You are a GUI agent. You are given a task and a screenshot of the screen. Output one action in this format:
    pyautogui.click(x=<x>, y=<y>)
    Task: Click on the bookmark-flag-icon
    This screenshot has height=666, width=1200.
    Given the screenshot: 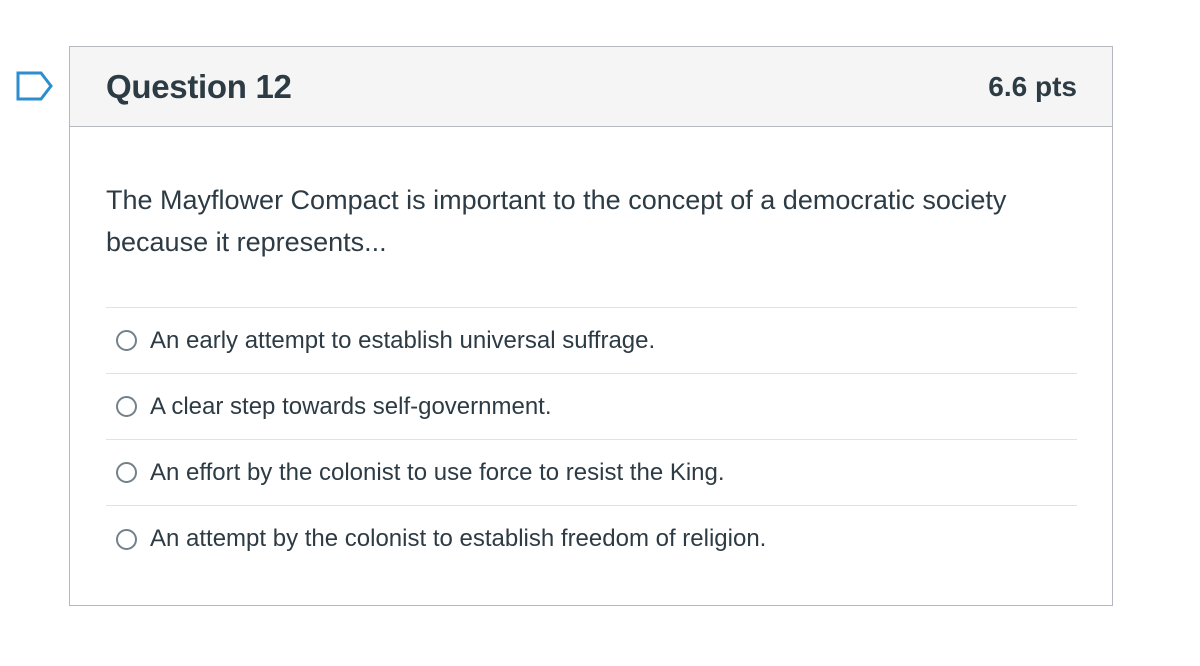 What is the action you would take?
    pyautogui.click(x=34, y=86)
    